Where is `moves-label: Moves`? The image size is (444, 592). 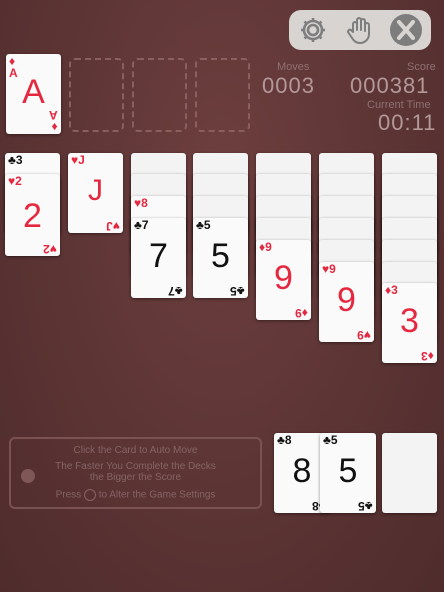 moves-label: Moves is located at coordinates (293, 67).